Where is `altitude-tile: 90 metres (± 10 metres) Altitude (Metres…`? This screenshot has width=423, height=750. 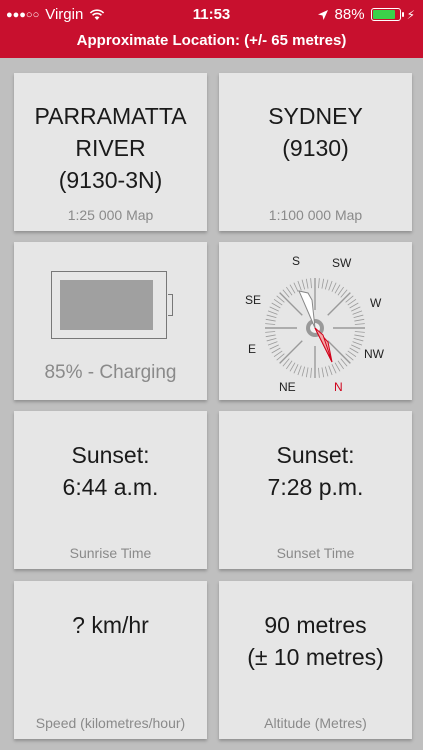
altitude-tile: 90 metres (± 10 metres) Altitude (Metres… is located at coordinates (315, 660).